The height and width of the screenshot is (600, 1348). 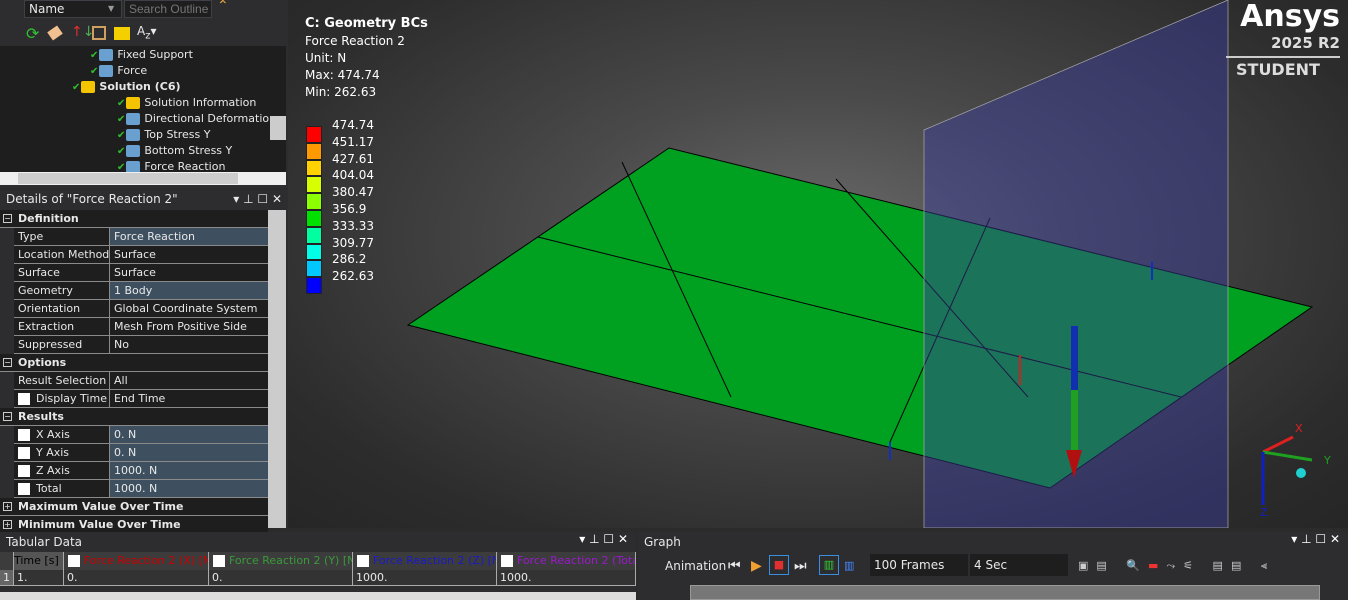 I want to click on details-scrollbar, so click(x=277, y=369).